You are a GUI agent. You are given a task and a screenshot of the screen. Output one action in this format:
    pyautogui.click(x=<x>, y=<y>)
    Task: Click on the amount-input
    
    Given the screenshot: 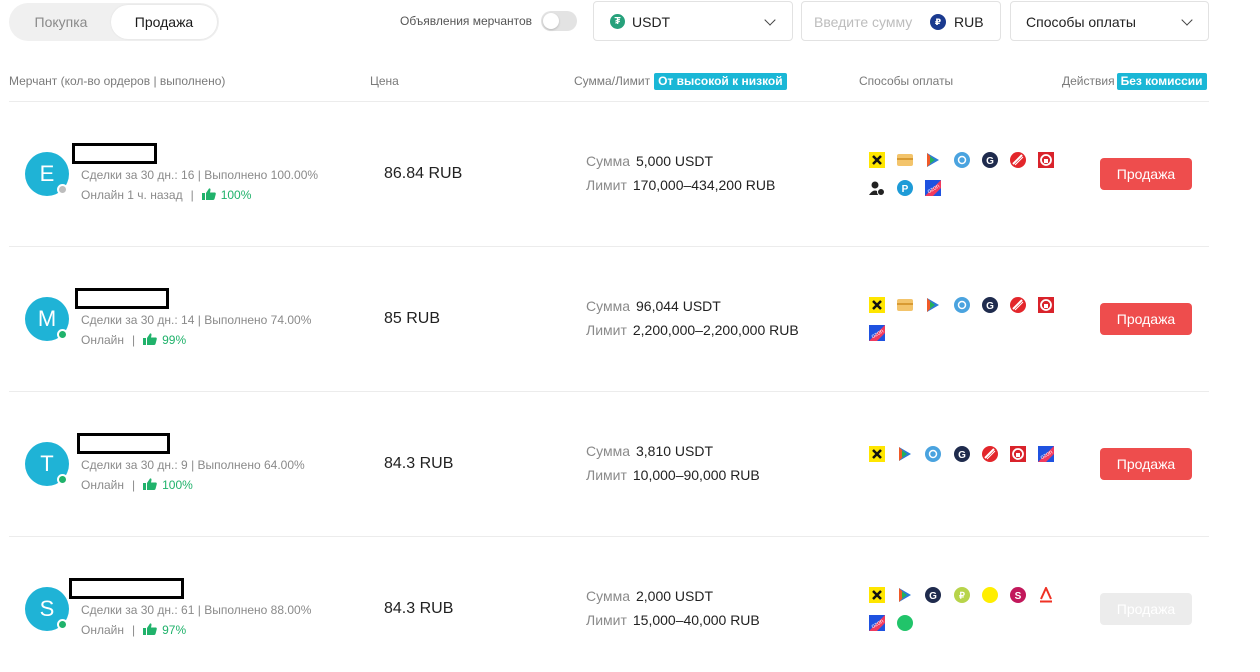 What is the action you would take?
    pyautogui.click(x=870, y=22)
    